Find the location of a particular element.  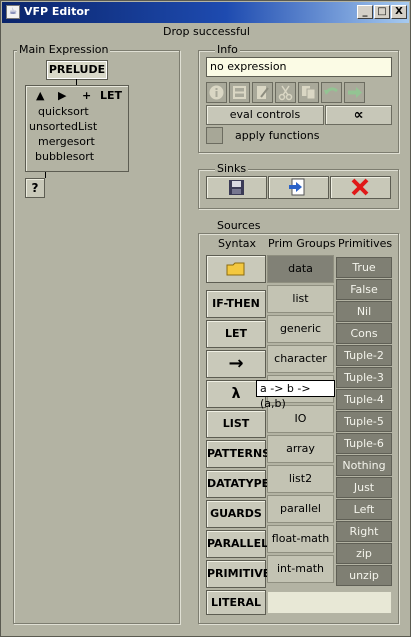

eval-controls-button: eval controls is located at coordinates (265, 115).